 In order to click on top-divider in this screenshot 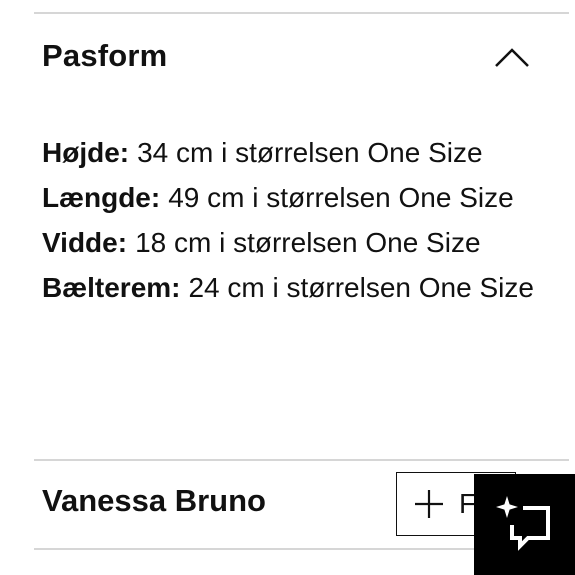, I will do `click(301, 13)`.